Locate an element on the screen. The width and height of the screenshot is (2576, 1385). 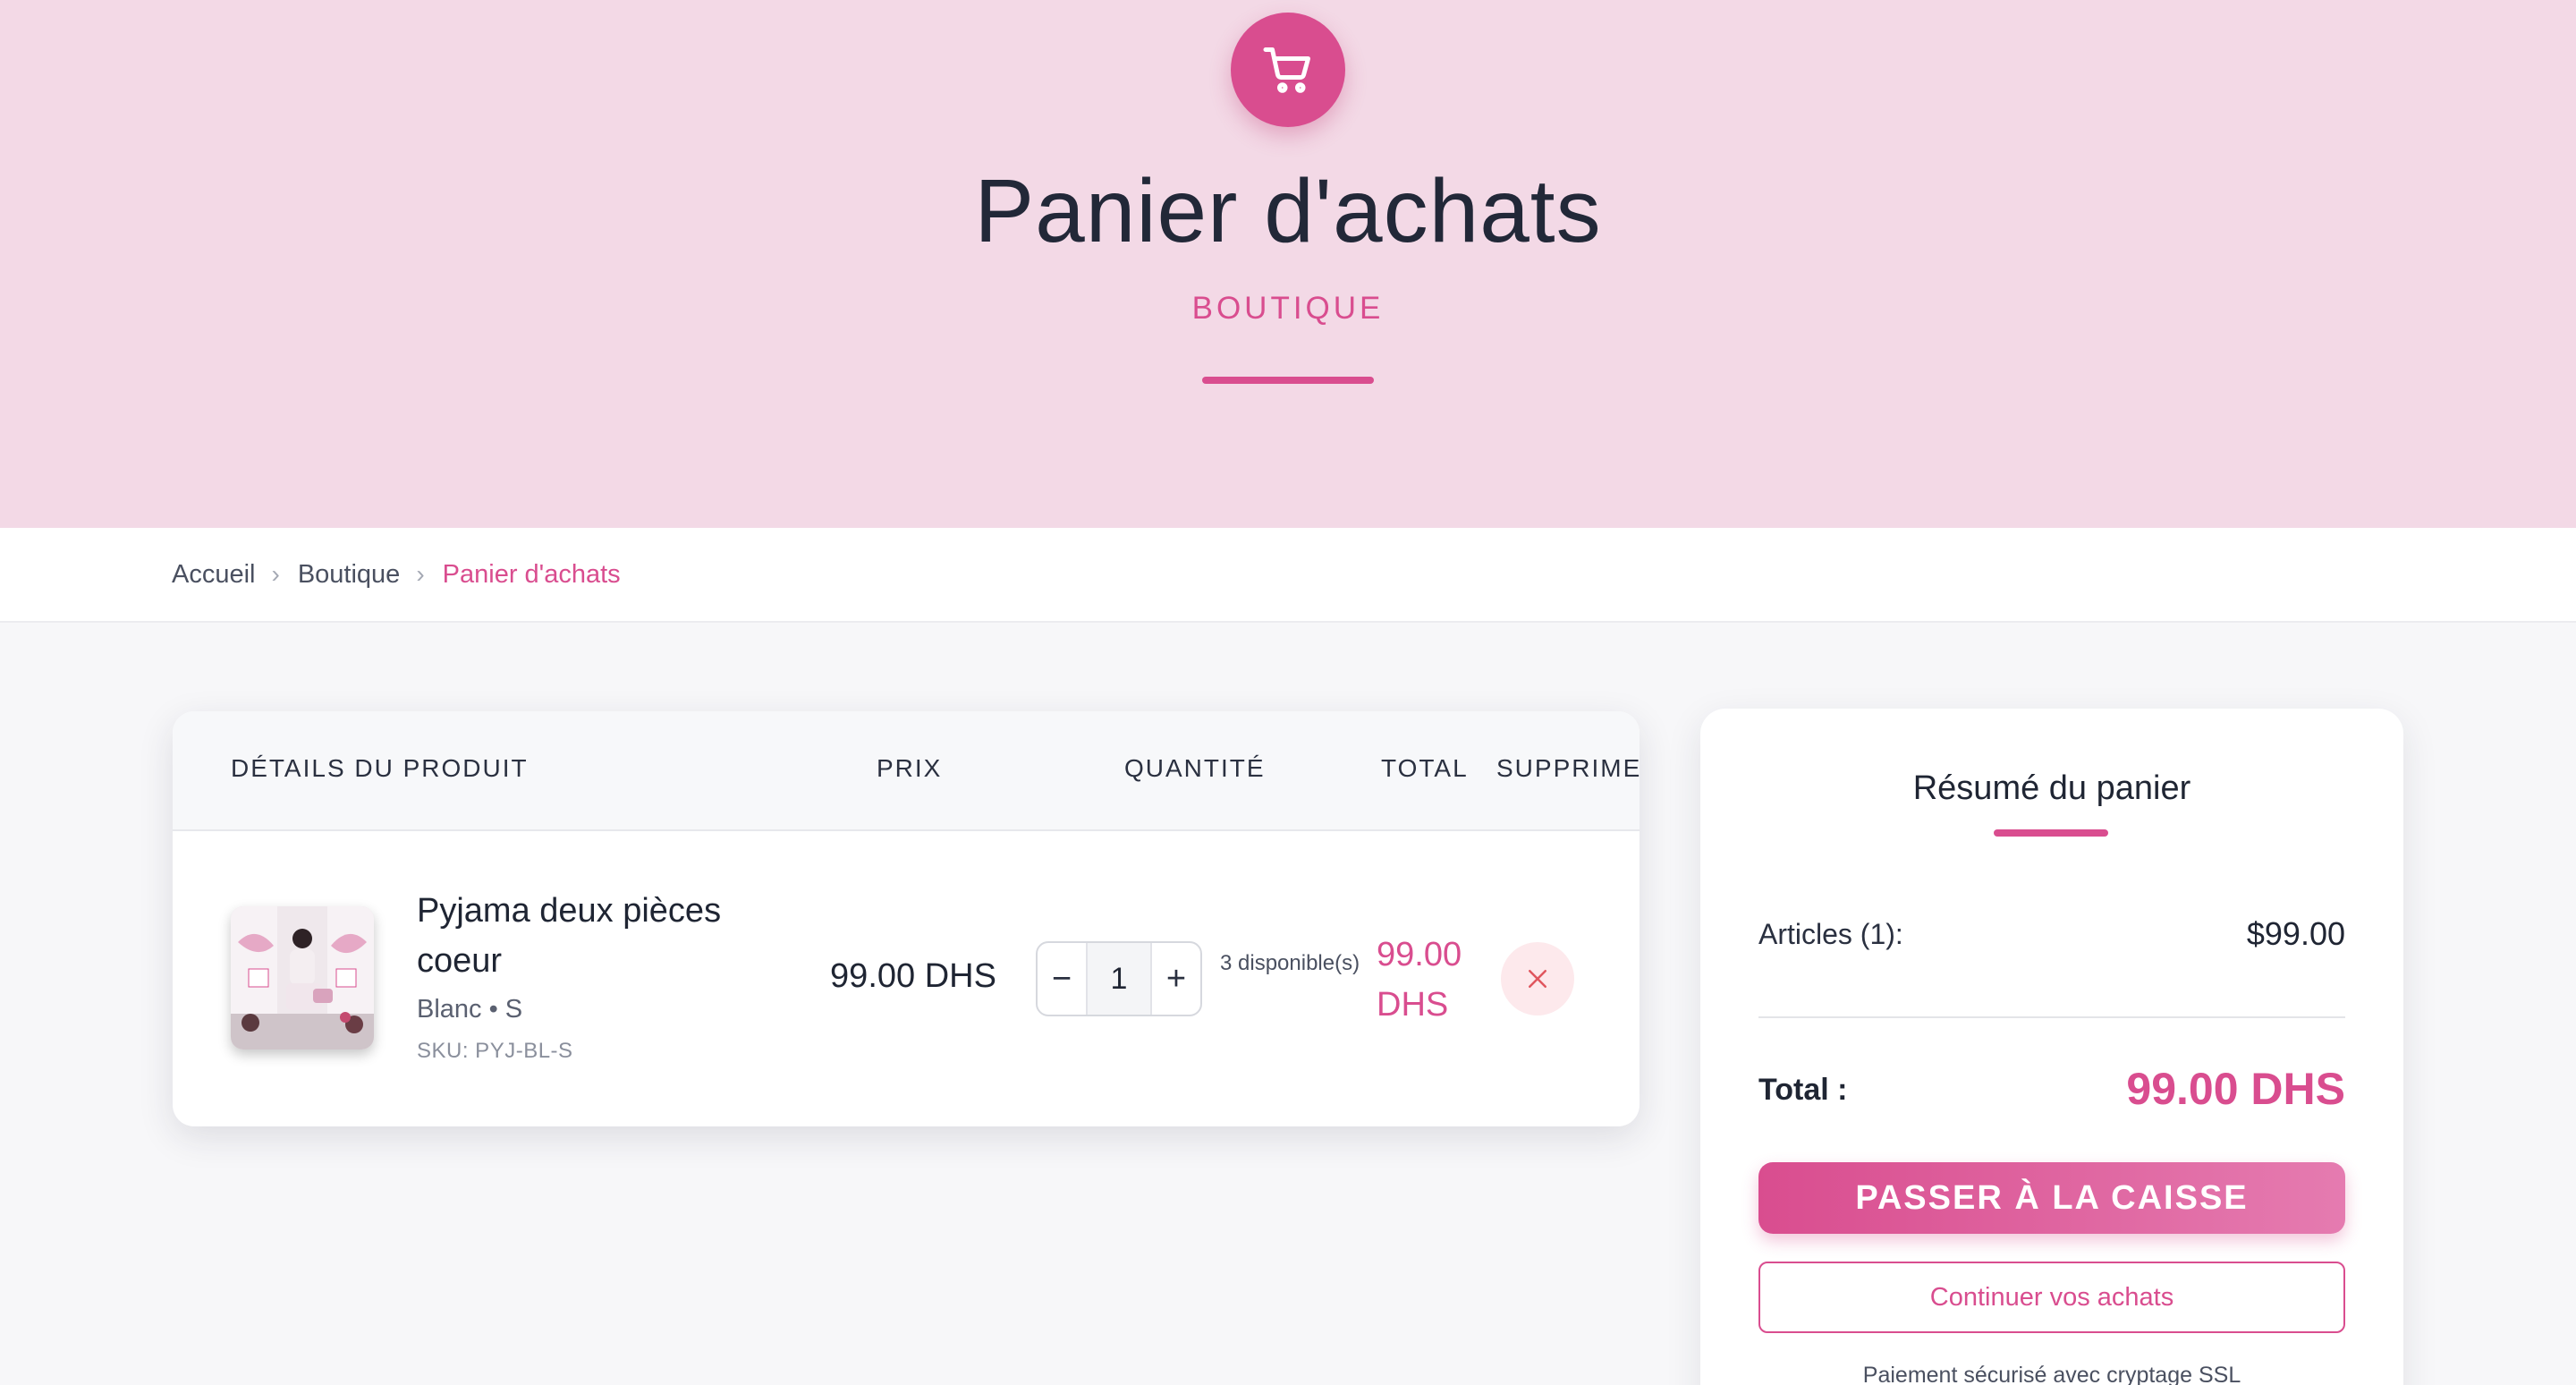
quantity-input: 1 is located at coordinates (1119, 979).